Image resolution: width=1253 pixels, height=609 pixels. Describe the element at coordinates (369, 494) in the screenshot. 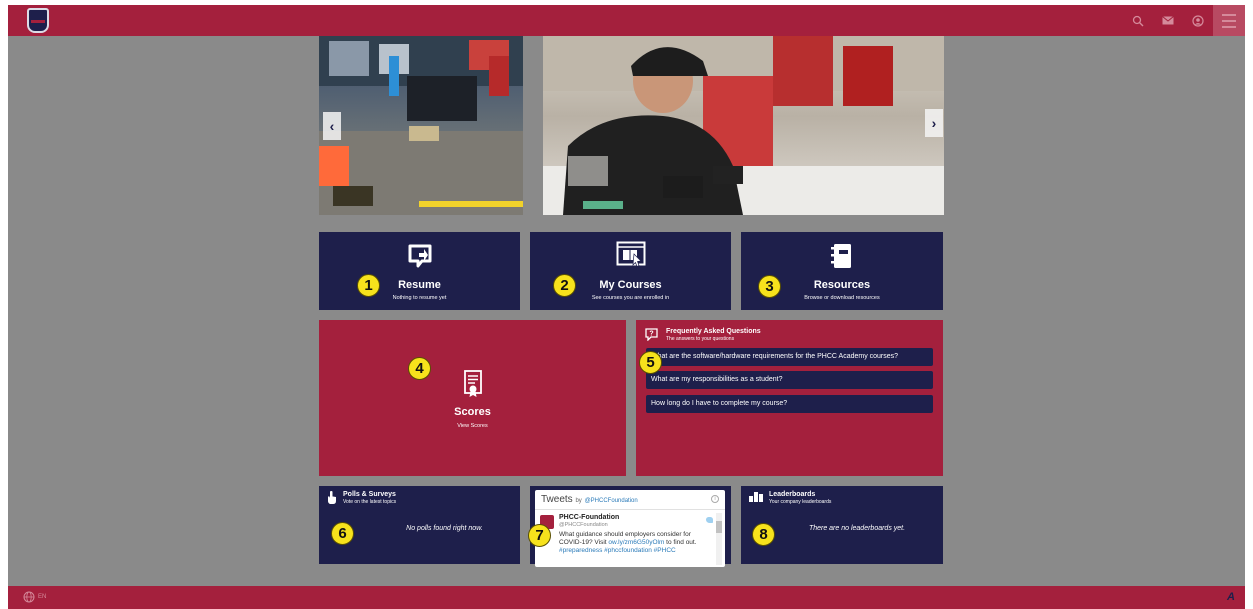

I see `polls-title: Polls & Surveys` at that location.